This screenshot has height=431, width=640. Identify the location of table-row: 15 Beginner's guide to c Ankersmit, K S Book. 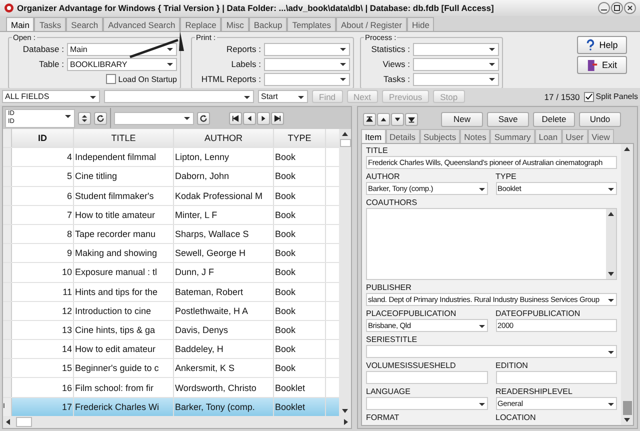
(171, 368).